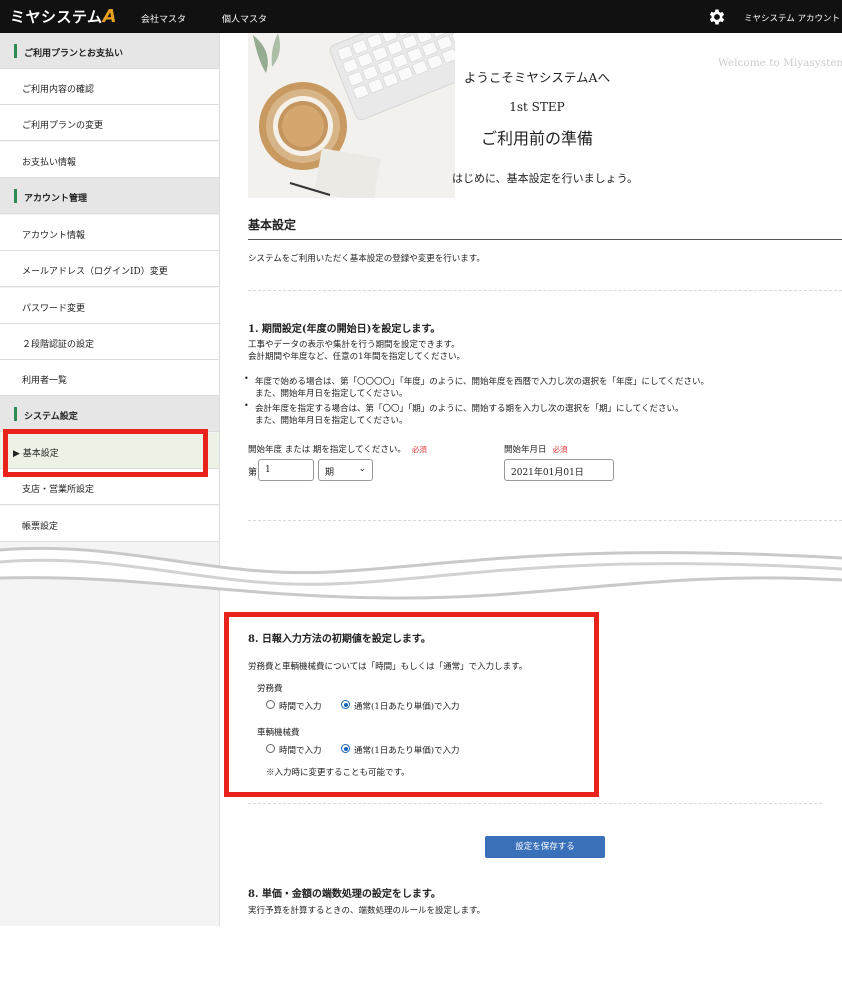 Image resolution: width=842 pixels, height=982 pixels. What do you see at coordinates (792, 18) in the screenshot?
I see `account-menu: ミヤシステム アカウント` at bounding box center [792, 18].